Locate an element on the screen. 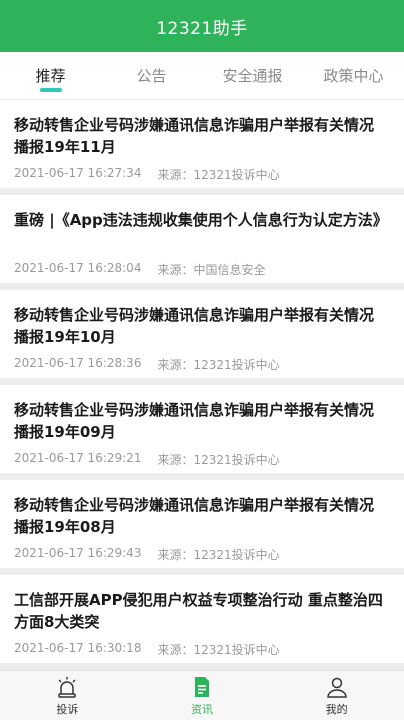 Image resolution: width=404 pixels, height=720 pixels. alarm-icon is located at coordinates (67, 687).